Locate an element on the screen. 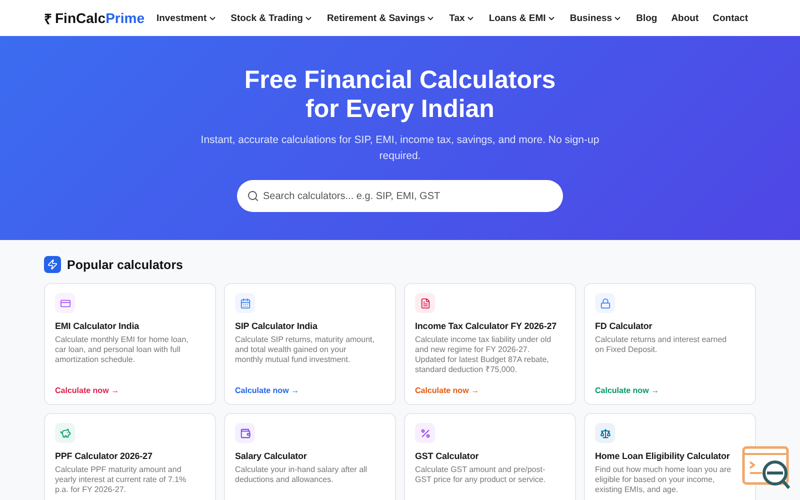  nav-link: Business is located at coordinates (596, 18).